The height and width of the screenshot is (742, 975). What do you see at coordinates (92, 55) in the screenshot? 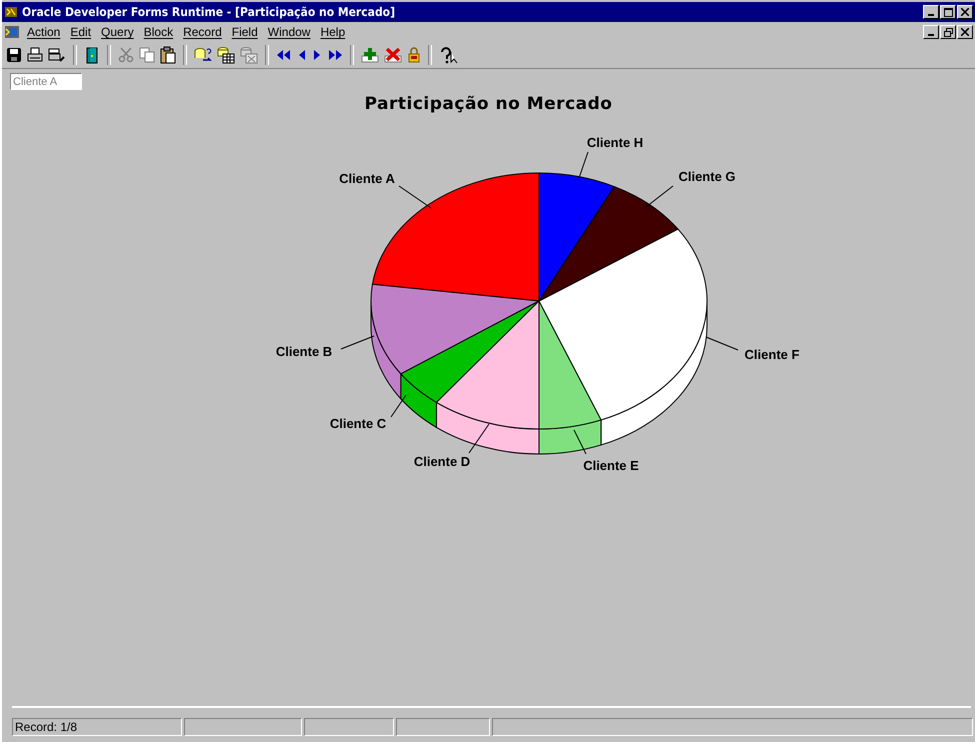
I see `door-icon` at bounding box center [92, 55].